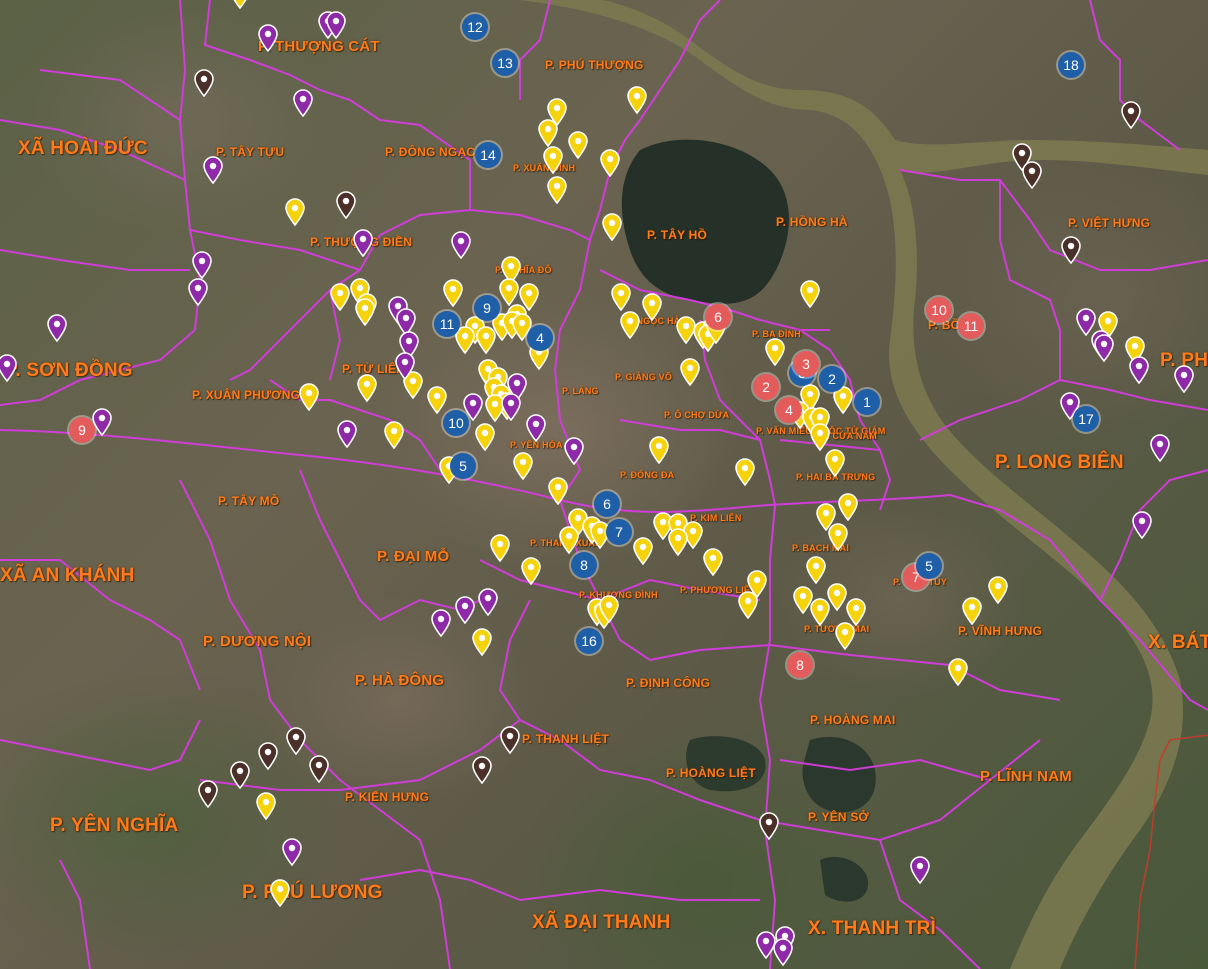 This screenshot has height=969, width=1208. Describe the element at coordinates (475, 27) in the screenshot. I see `blue-cluster-marker: 12` at that location.